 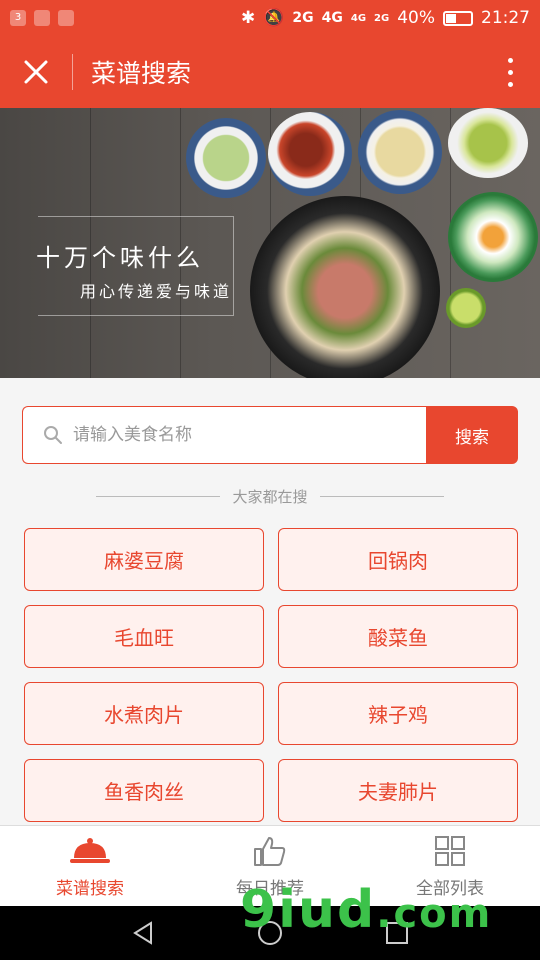 What do you see at coordinates (144, 713) in the screenshot?
I see `dish-button: 水煮肉片` at bounding box center [144, 713].